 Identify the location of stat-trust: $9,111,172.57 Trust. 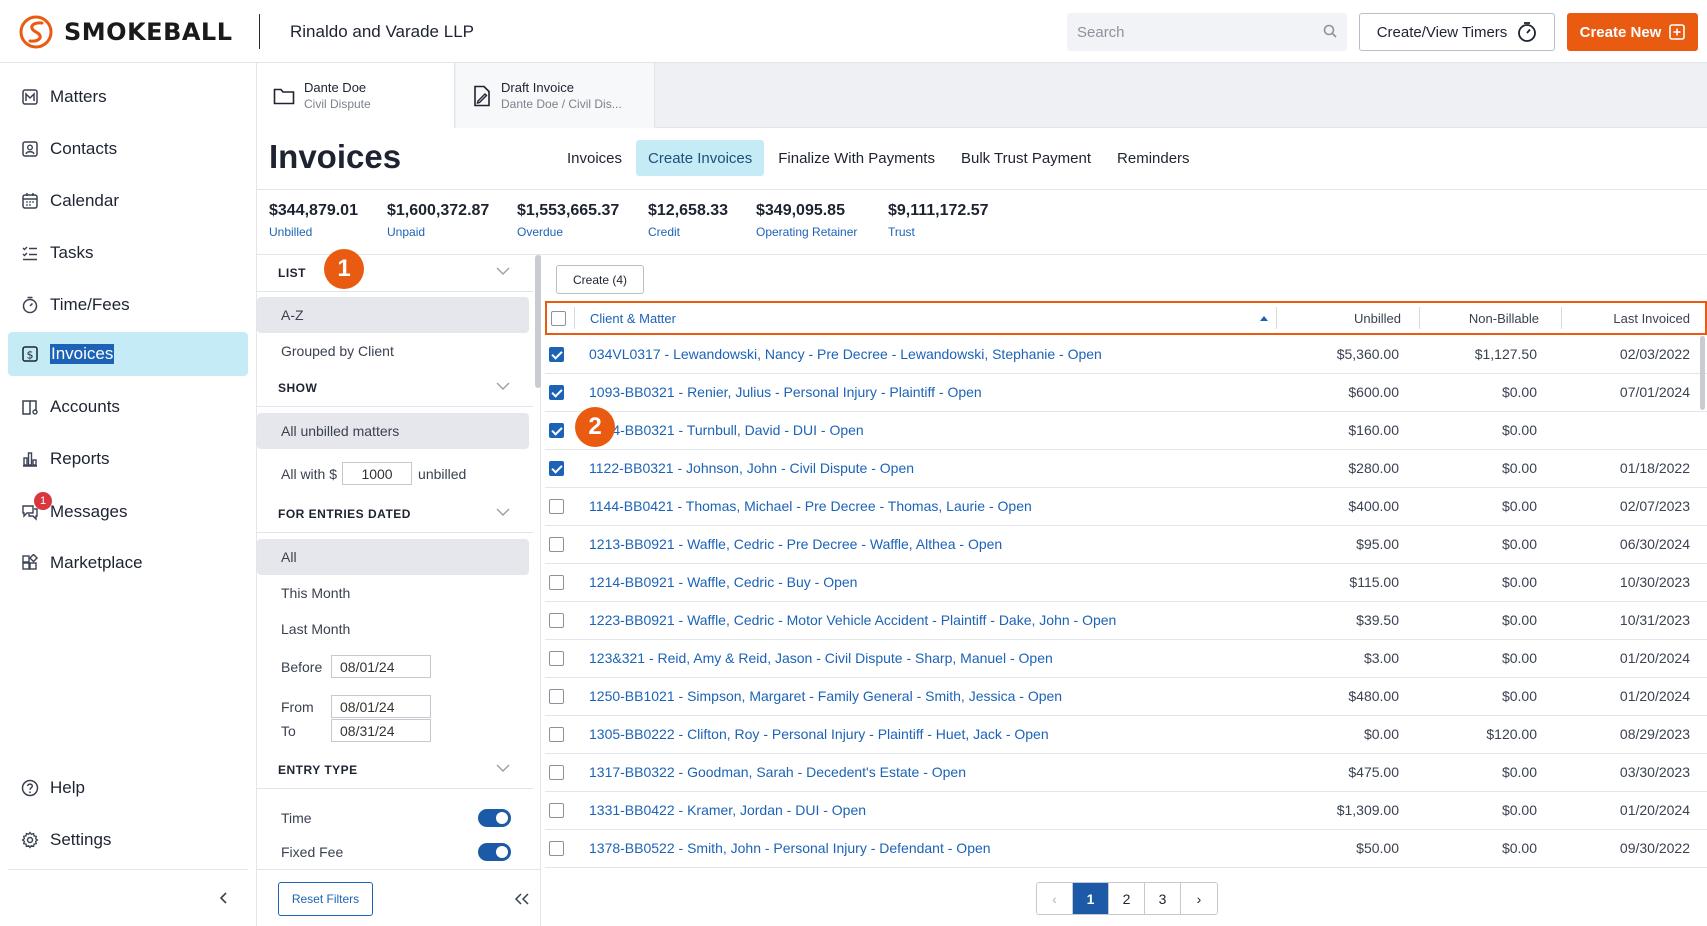
(938, 220).